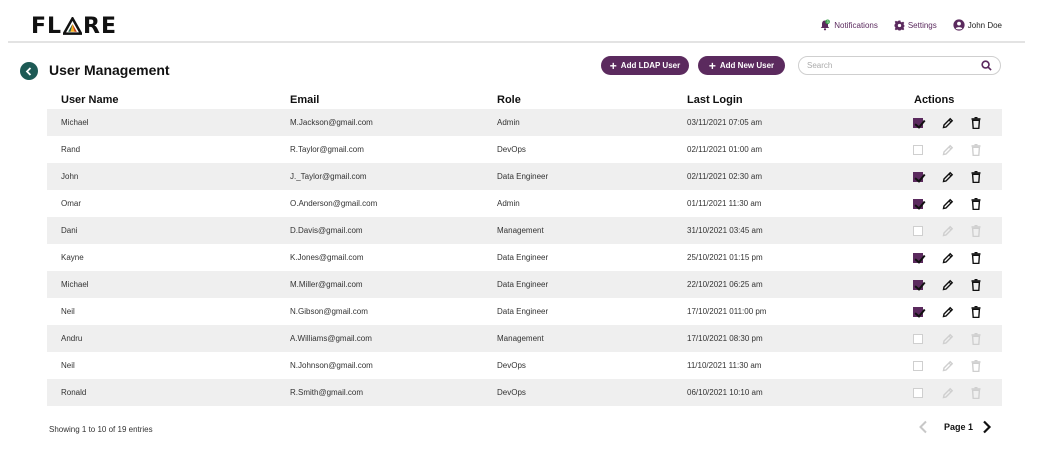 The width and height of the screenshot is (1038, 466). What do you see at coordinates (331, 365) in the screenshot?
I see `cell-email: N.Johnson@gmail.com` at bounding box center [331, 365].